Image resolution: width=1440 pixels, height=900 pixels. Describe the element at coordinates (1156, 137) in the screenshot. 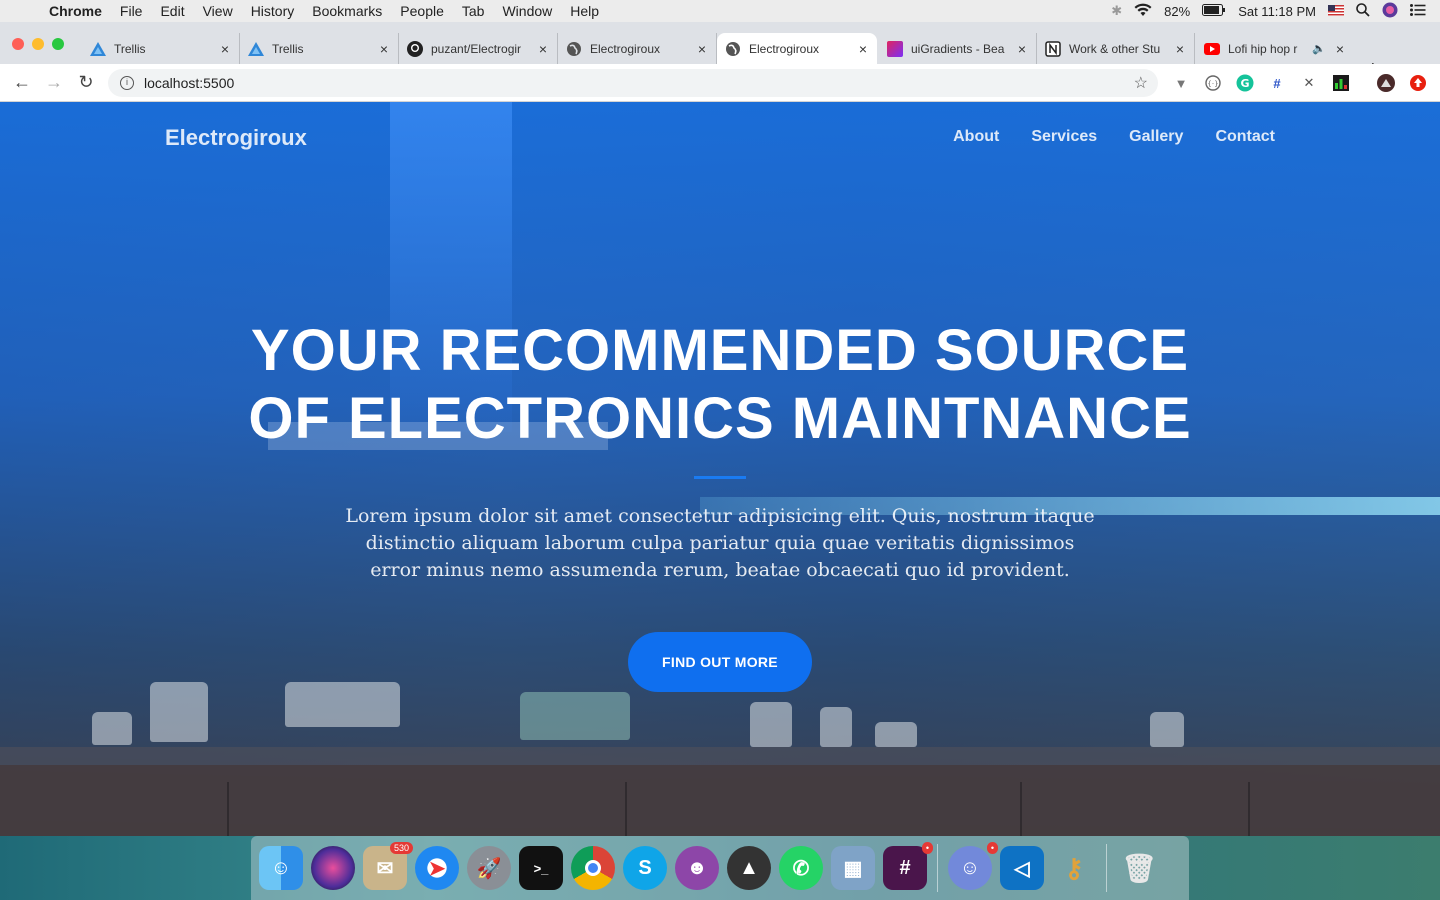

I see `nav-link-gallery: Gallery` at that location.